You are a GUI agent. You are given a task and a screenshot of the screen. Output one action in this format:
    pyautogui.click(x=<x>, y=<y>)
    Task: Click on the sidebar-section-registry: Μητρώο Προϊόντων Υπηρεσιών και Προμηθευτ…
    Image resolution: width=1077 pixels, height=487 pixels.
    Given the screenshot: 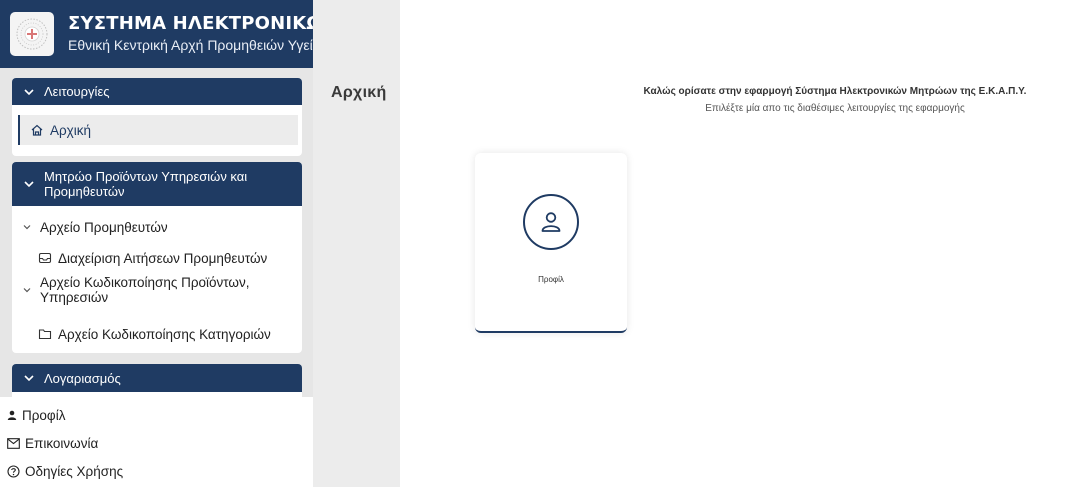 What is the action you would take?
    pyautogui.click(x=157, y=257)
    